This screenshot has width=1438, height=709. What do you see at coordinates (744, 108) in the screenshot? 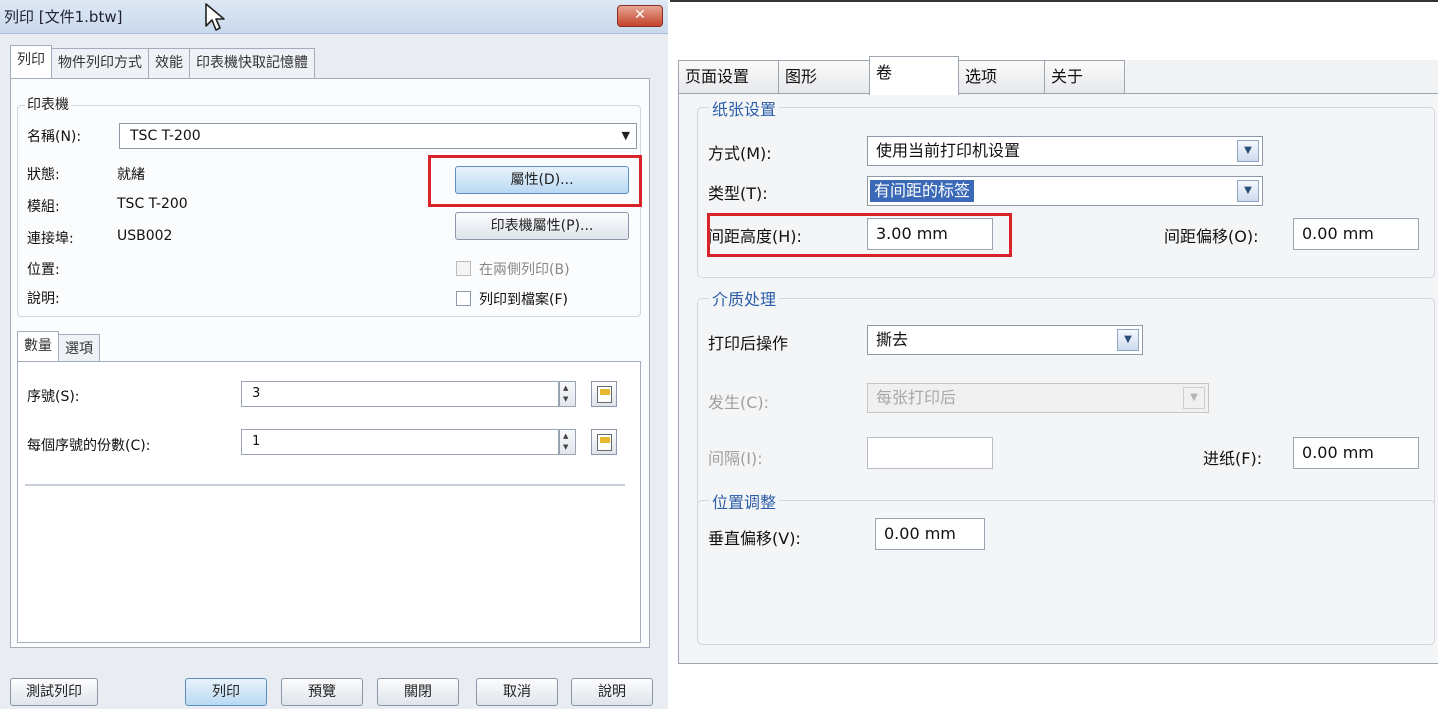
I see `paper-settings-label: 纸张设置` at bounding box center [744, 108].